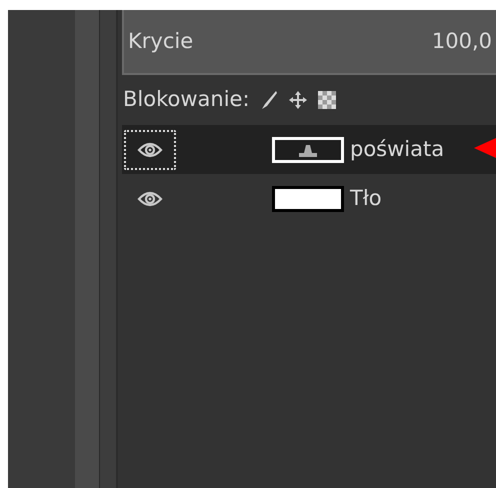 The height and width of the screenshot is (488, 496). I want to click on lock-label: Blokowanie:, so click(186, 100).